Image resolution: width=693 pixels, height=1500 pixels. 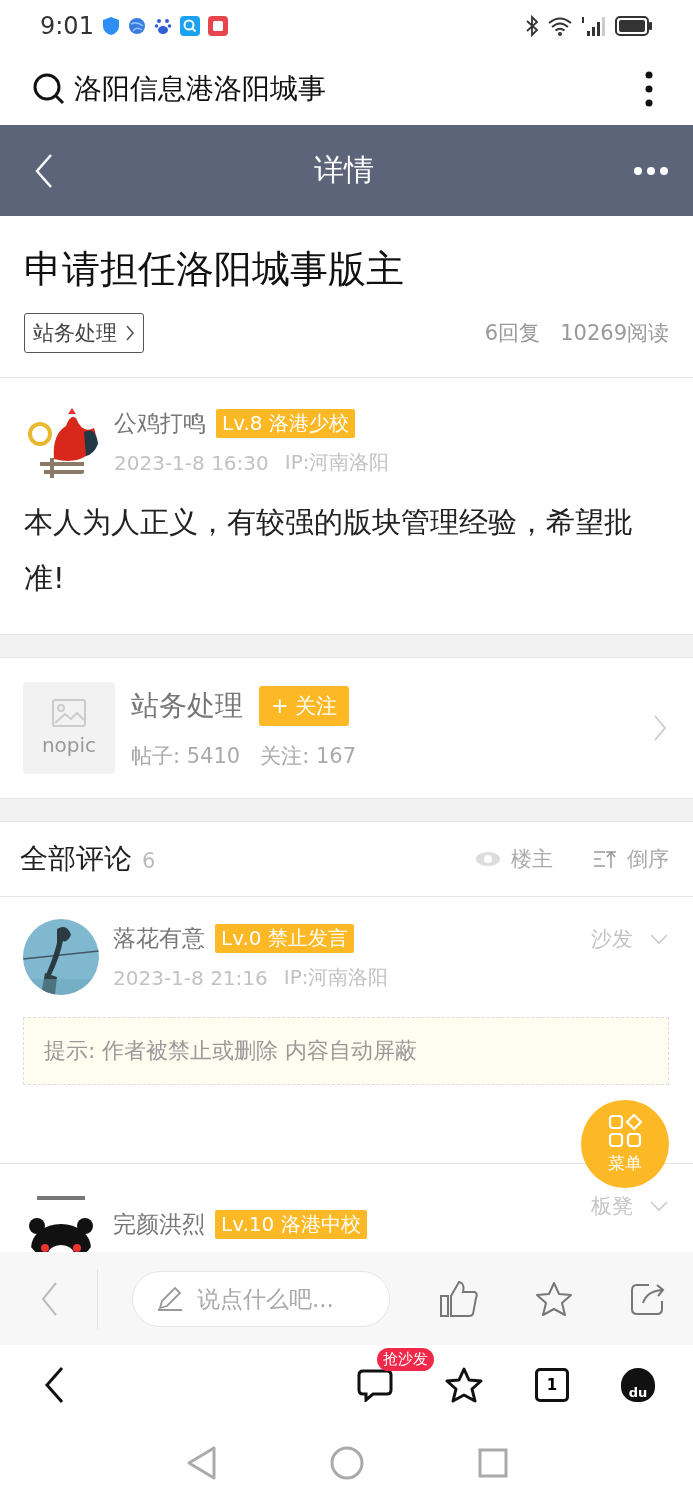 I want to click on view-count: 10269阅读, so click(x=614, y=333).